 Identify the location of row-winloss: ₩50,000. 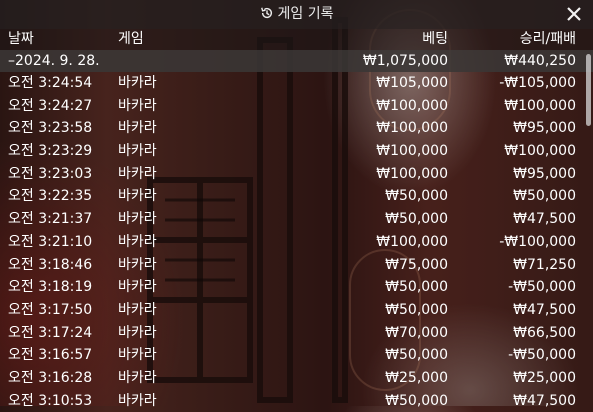
(544, 196).